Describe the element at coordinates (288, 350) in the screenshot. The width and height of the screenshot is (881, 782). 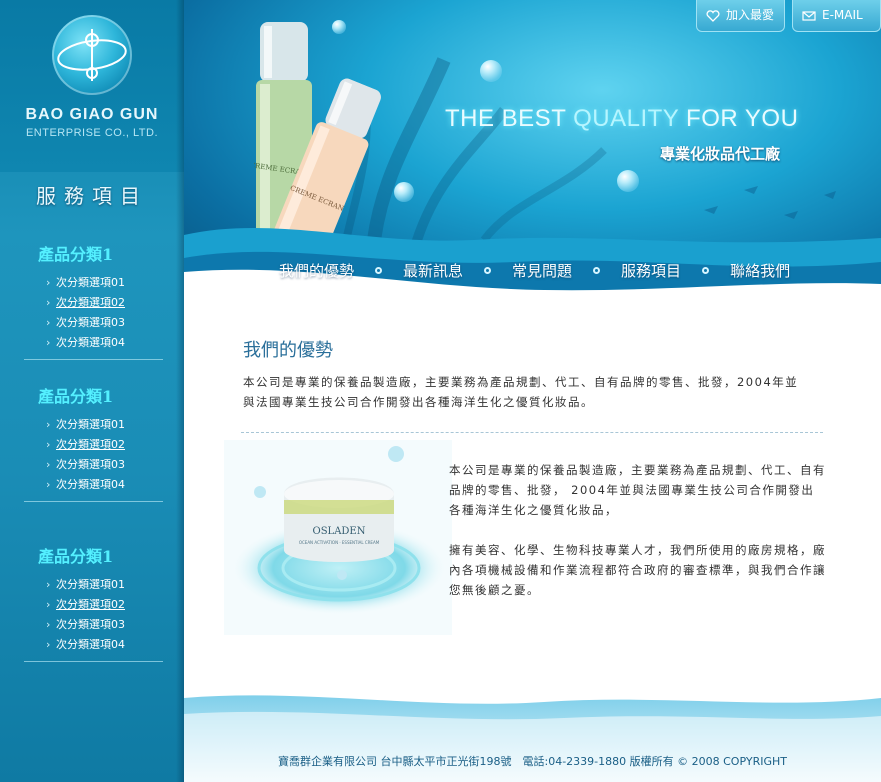
I see `page-title: 我們的優勢` at that location.